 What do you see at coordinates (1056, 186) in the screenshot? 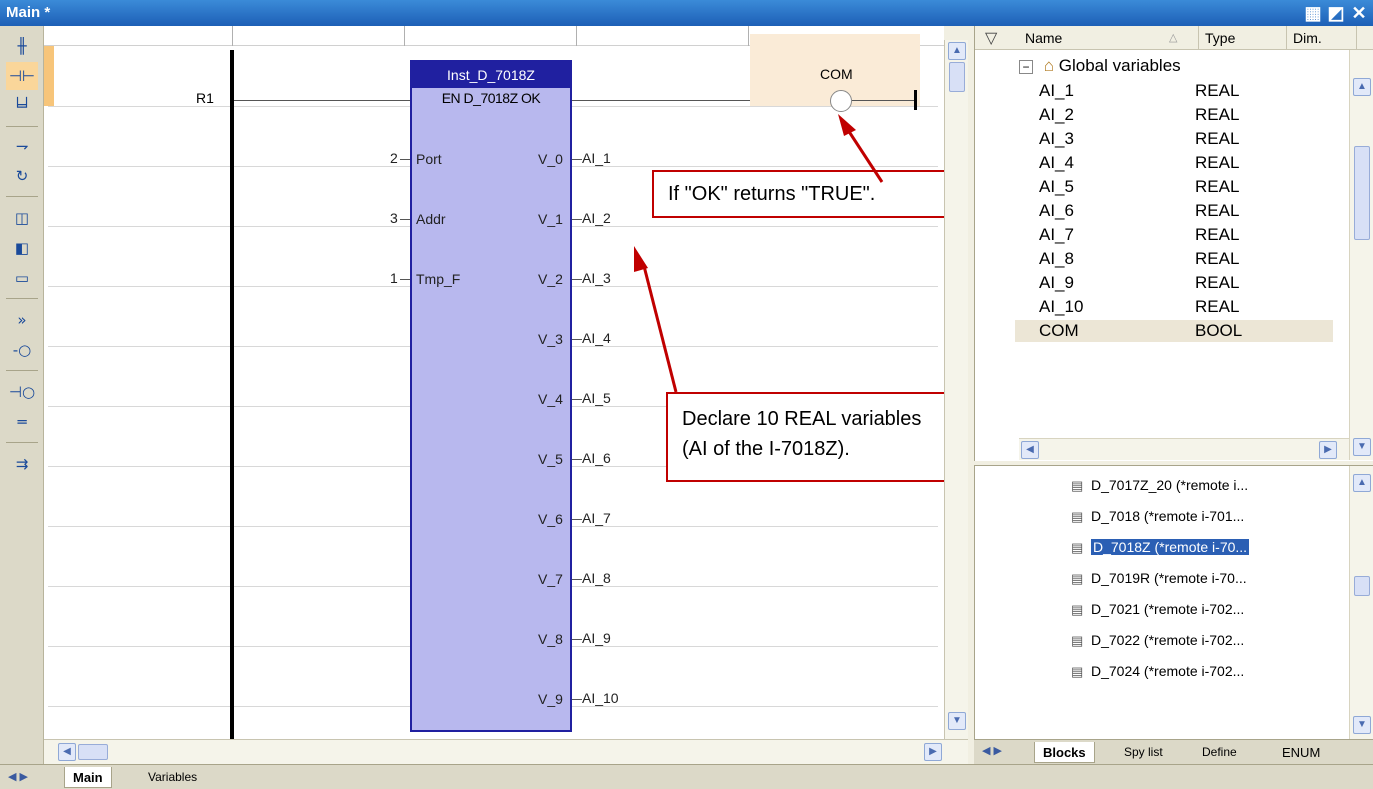
I see `variable-name: AI_5` at bounding box center [1056, 186].